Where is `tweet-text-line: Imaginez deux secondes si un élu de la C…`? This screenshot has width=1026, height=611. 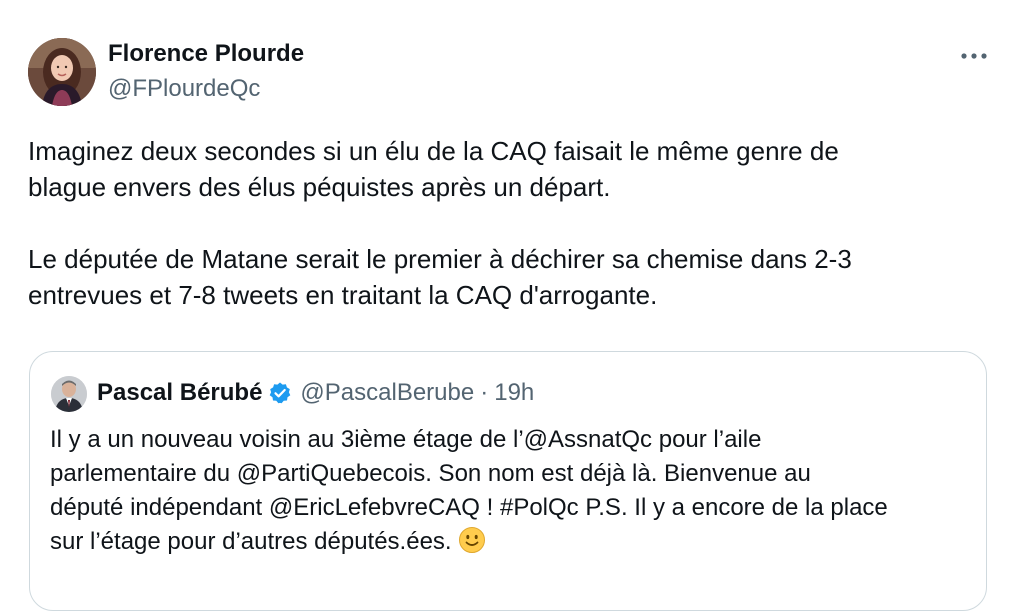 tweet-text-line: Imaginez deux secondes si un élu de la C… is located at coordinates (433, 151).